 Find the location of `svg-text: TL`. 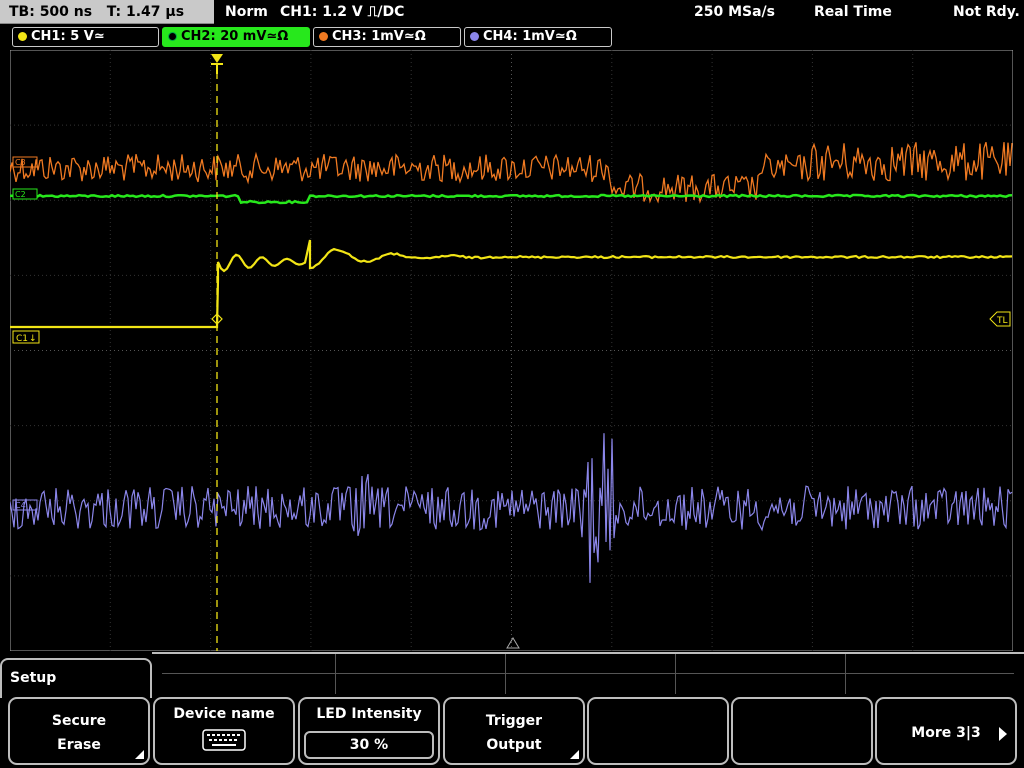

svg-text: TL is located at coordinates (1002, 321).